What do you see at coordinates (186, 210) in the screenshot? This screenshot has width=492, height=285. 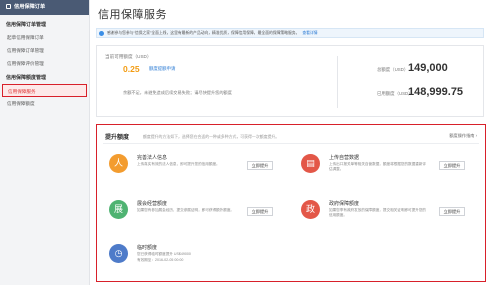 I see `card-description: 如果您有参加展会经历，提交参展证明，即可获得额外额度。` at bounding box center [186, 210].